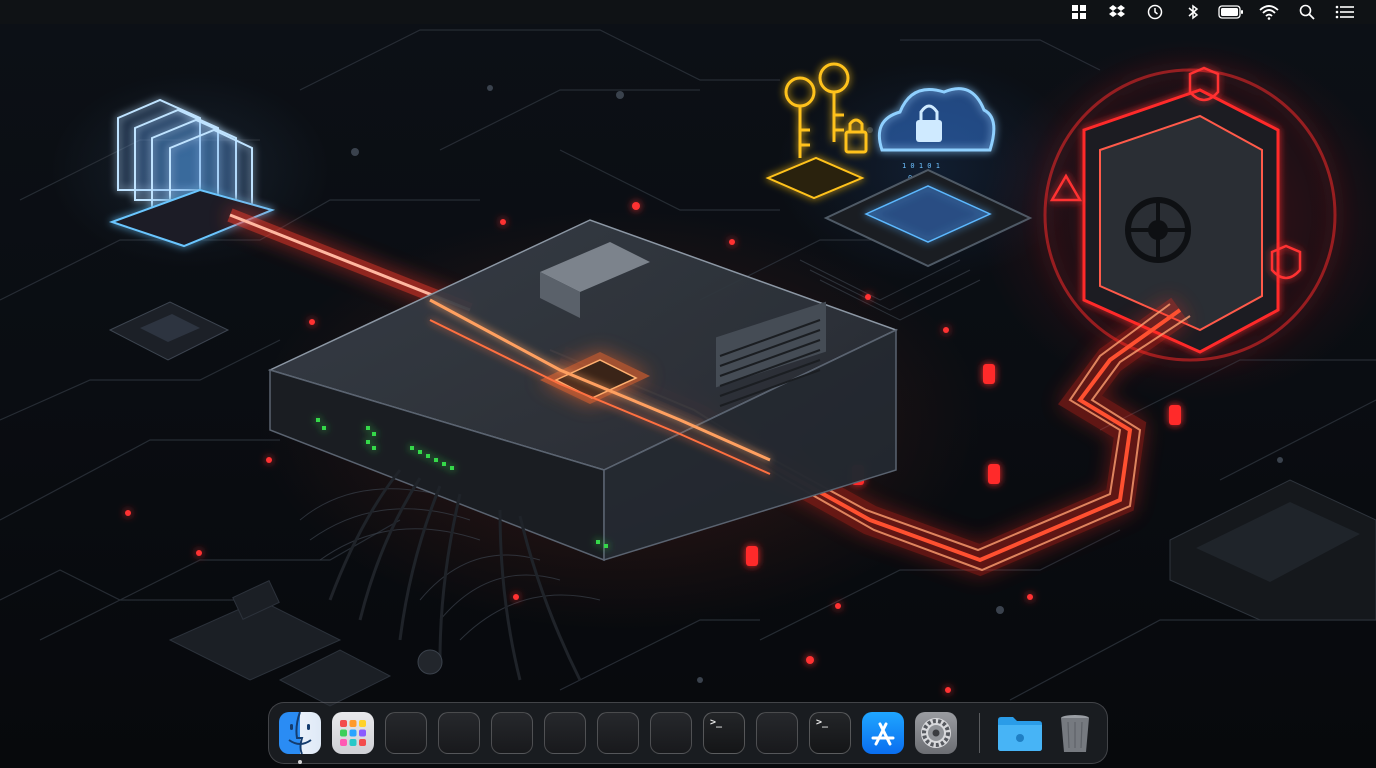 Image resolution: width=1376 pixels, height=768 pixels. What do you see at coordinates (1269, 12) in the screenshot?
I see `wifi-icon` at bounding box center [1269, 12].